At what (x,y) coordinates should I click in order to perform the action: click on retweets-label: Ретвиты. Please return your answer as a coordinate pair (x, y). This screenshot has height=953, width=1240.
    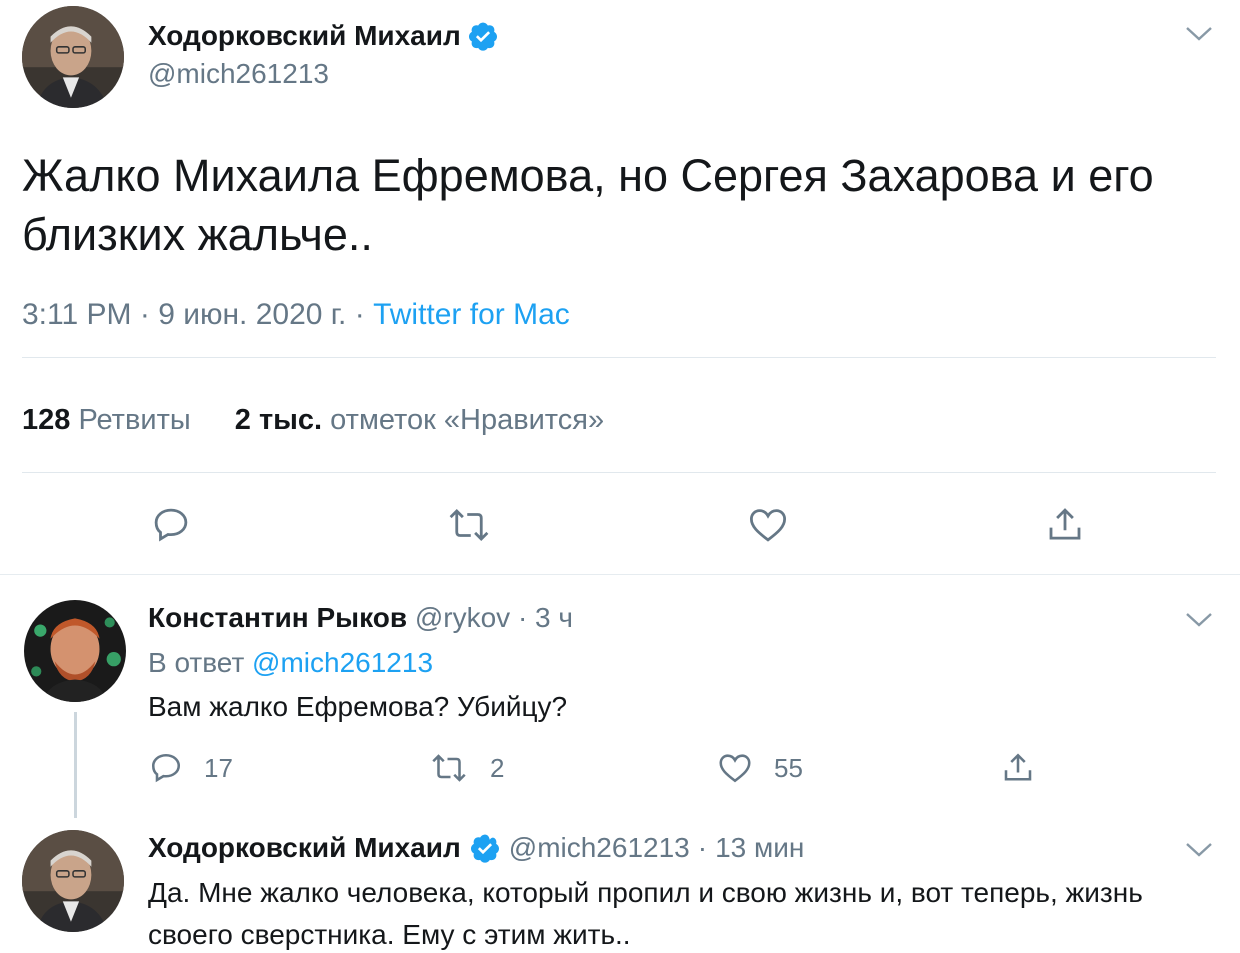
    Looking at the image, I should click on (134, 420).